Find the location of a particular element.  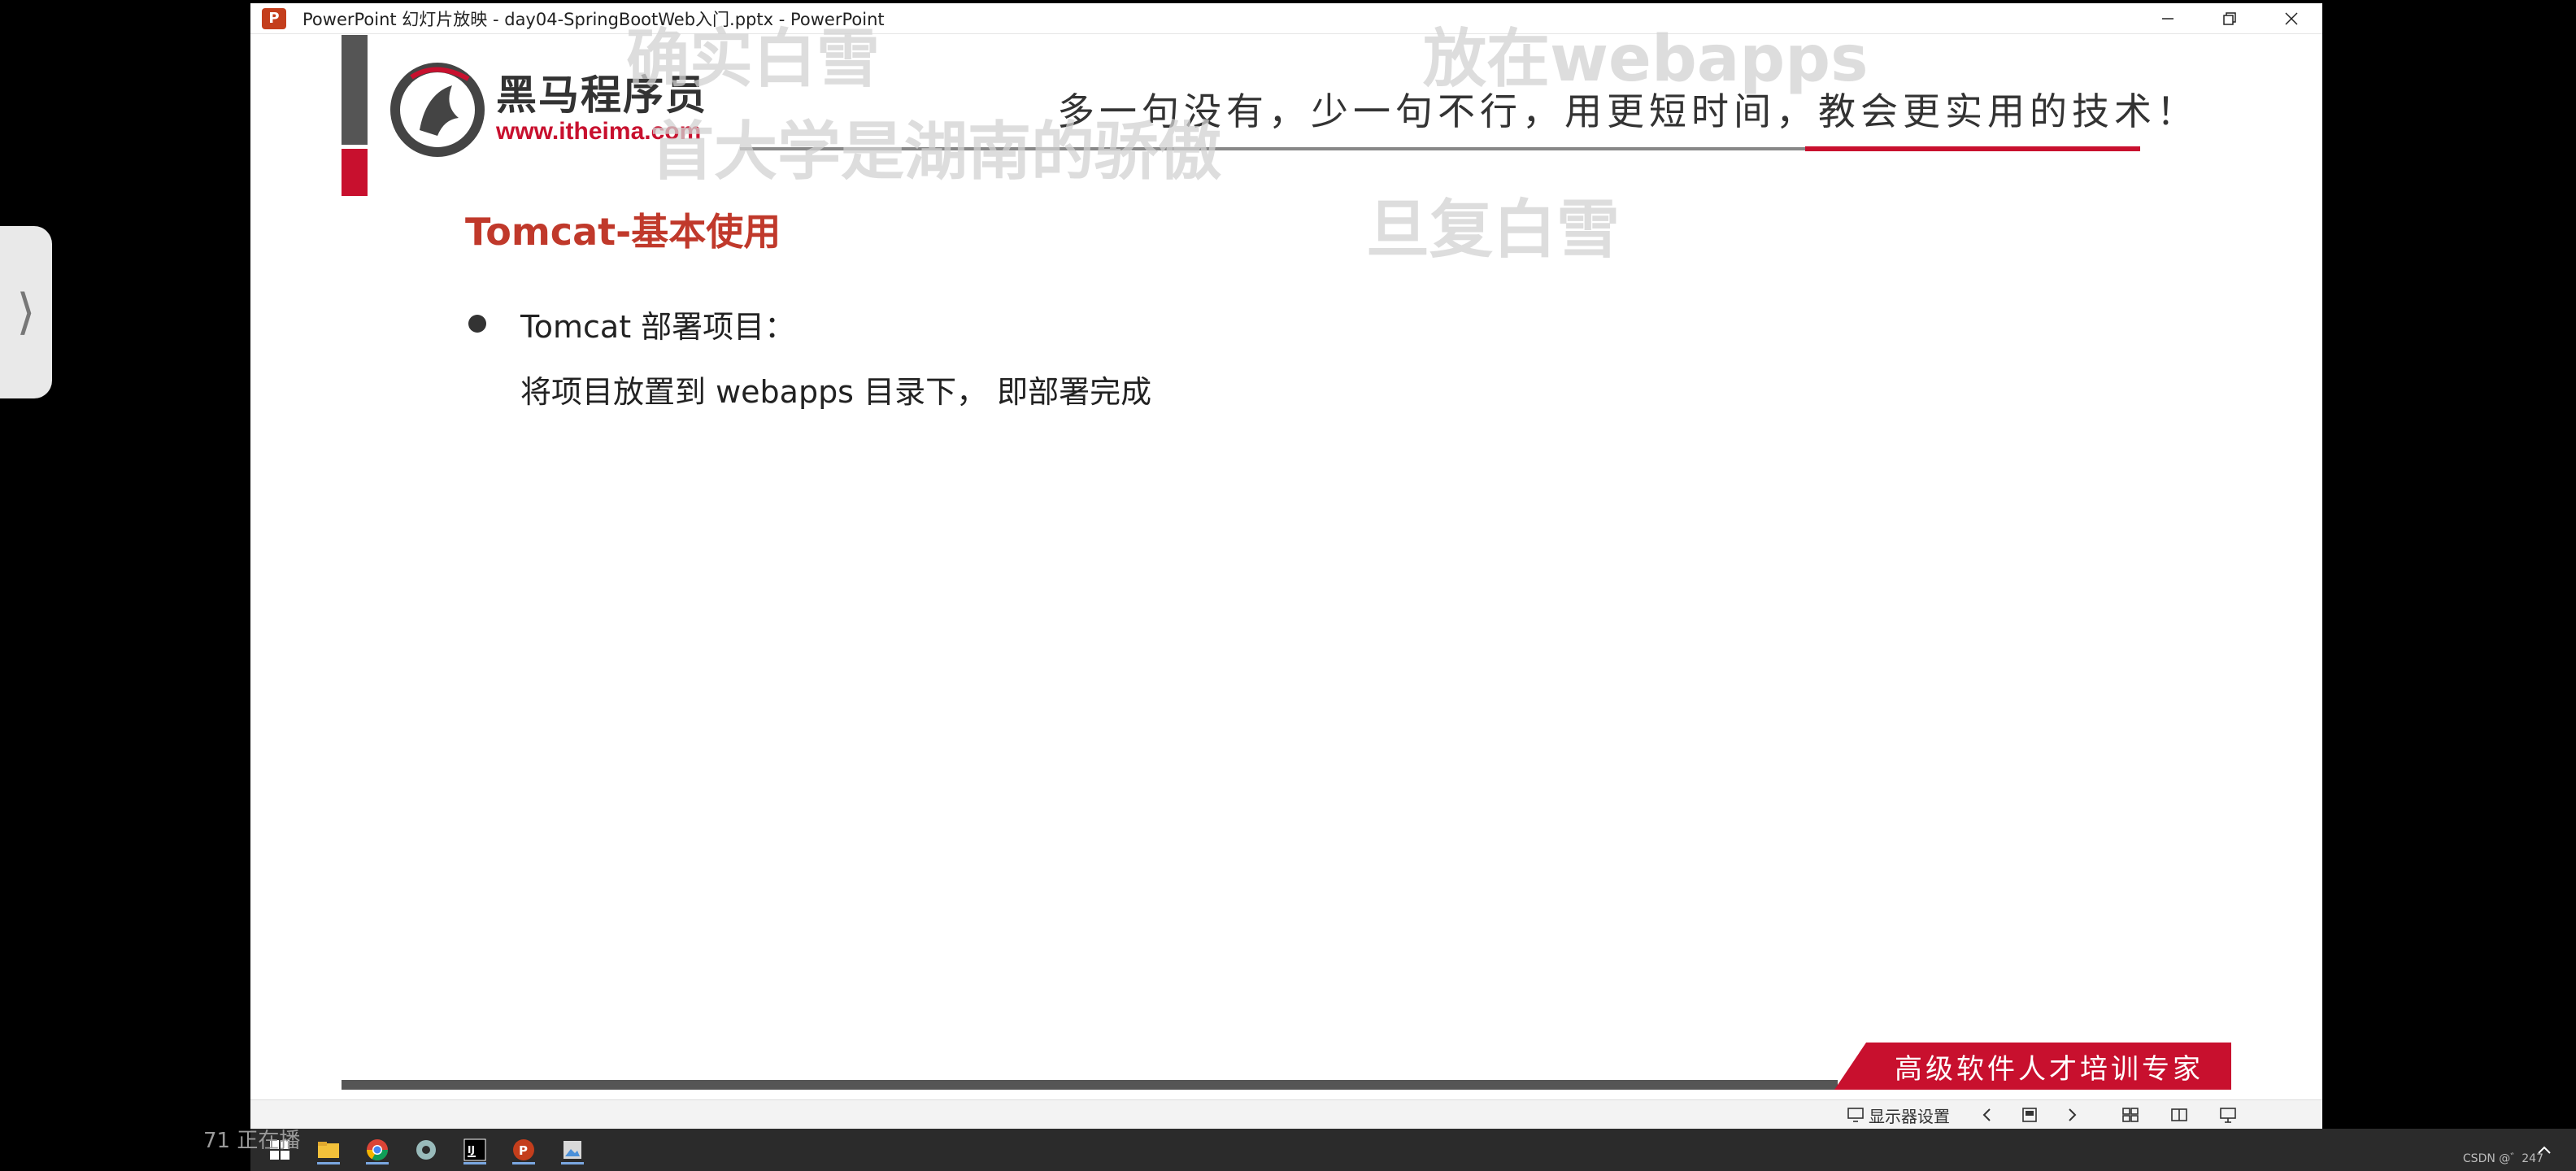

svg-text: IJ is located at coordinates (472, 1150).